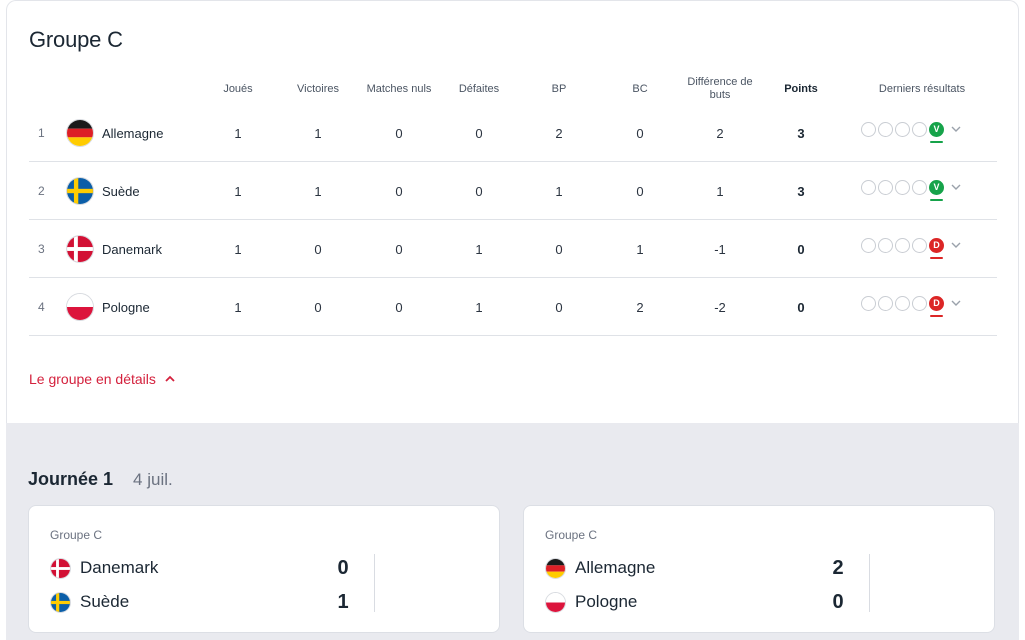 This screenshot has height=640, width=1025. I want to click on goals-against-value: 2, so click(640, 307).